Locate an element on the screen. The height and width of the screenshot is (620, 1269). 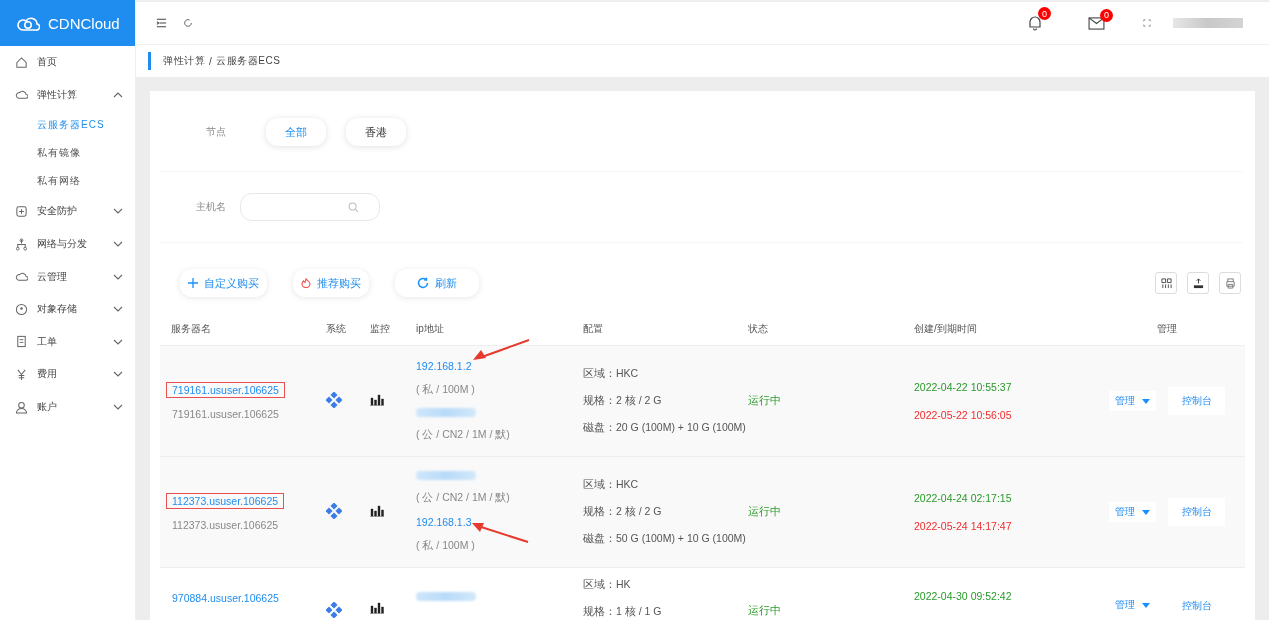
server-hostname: 112373.ususer.106625 is located at coordinates (225, 525).